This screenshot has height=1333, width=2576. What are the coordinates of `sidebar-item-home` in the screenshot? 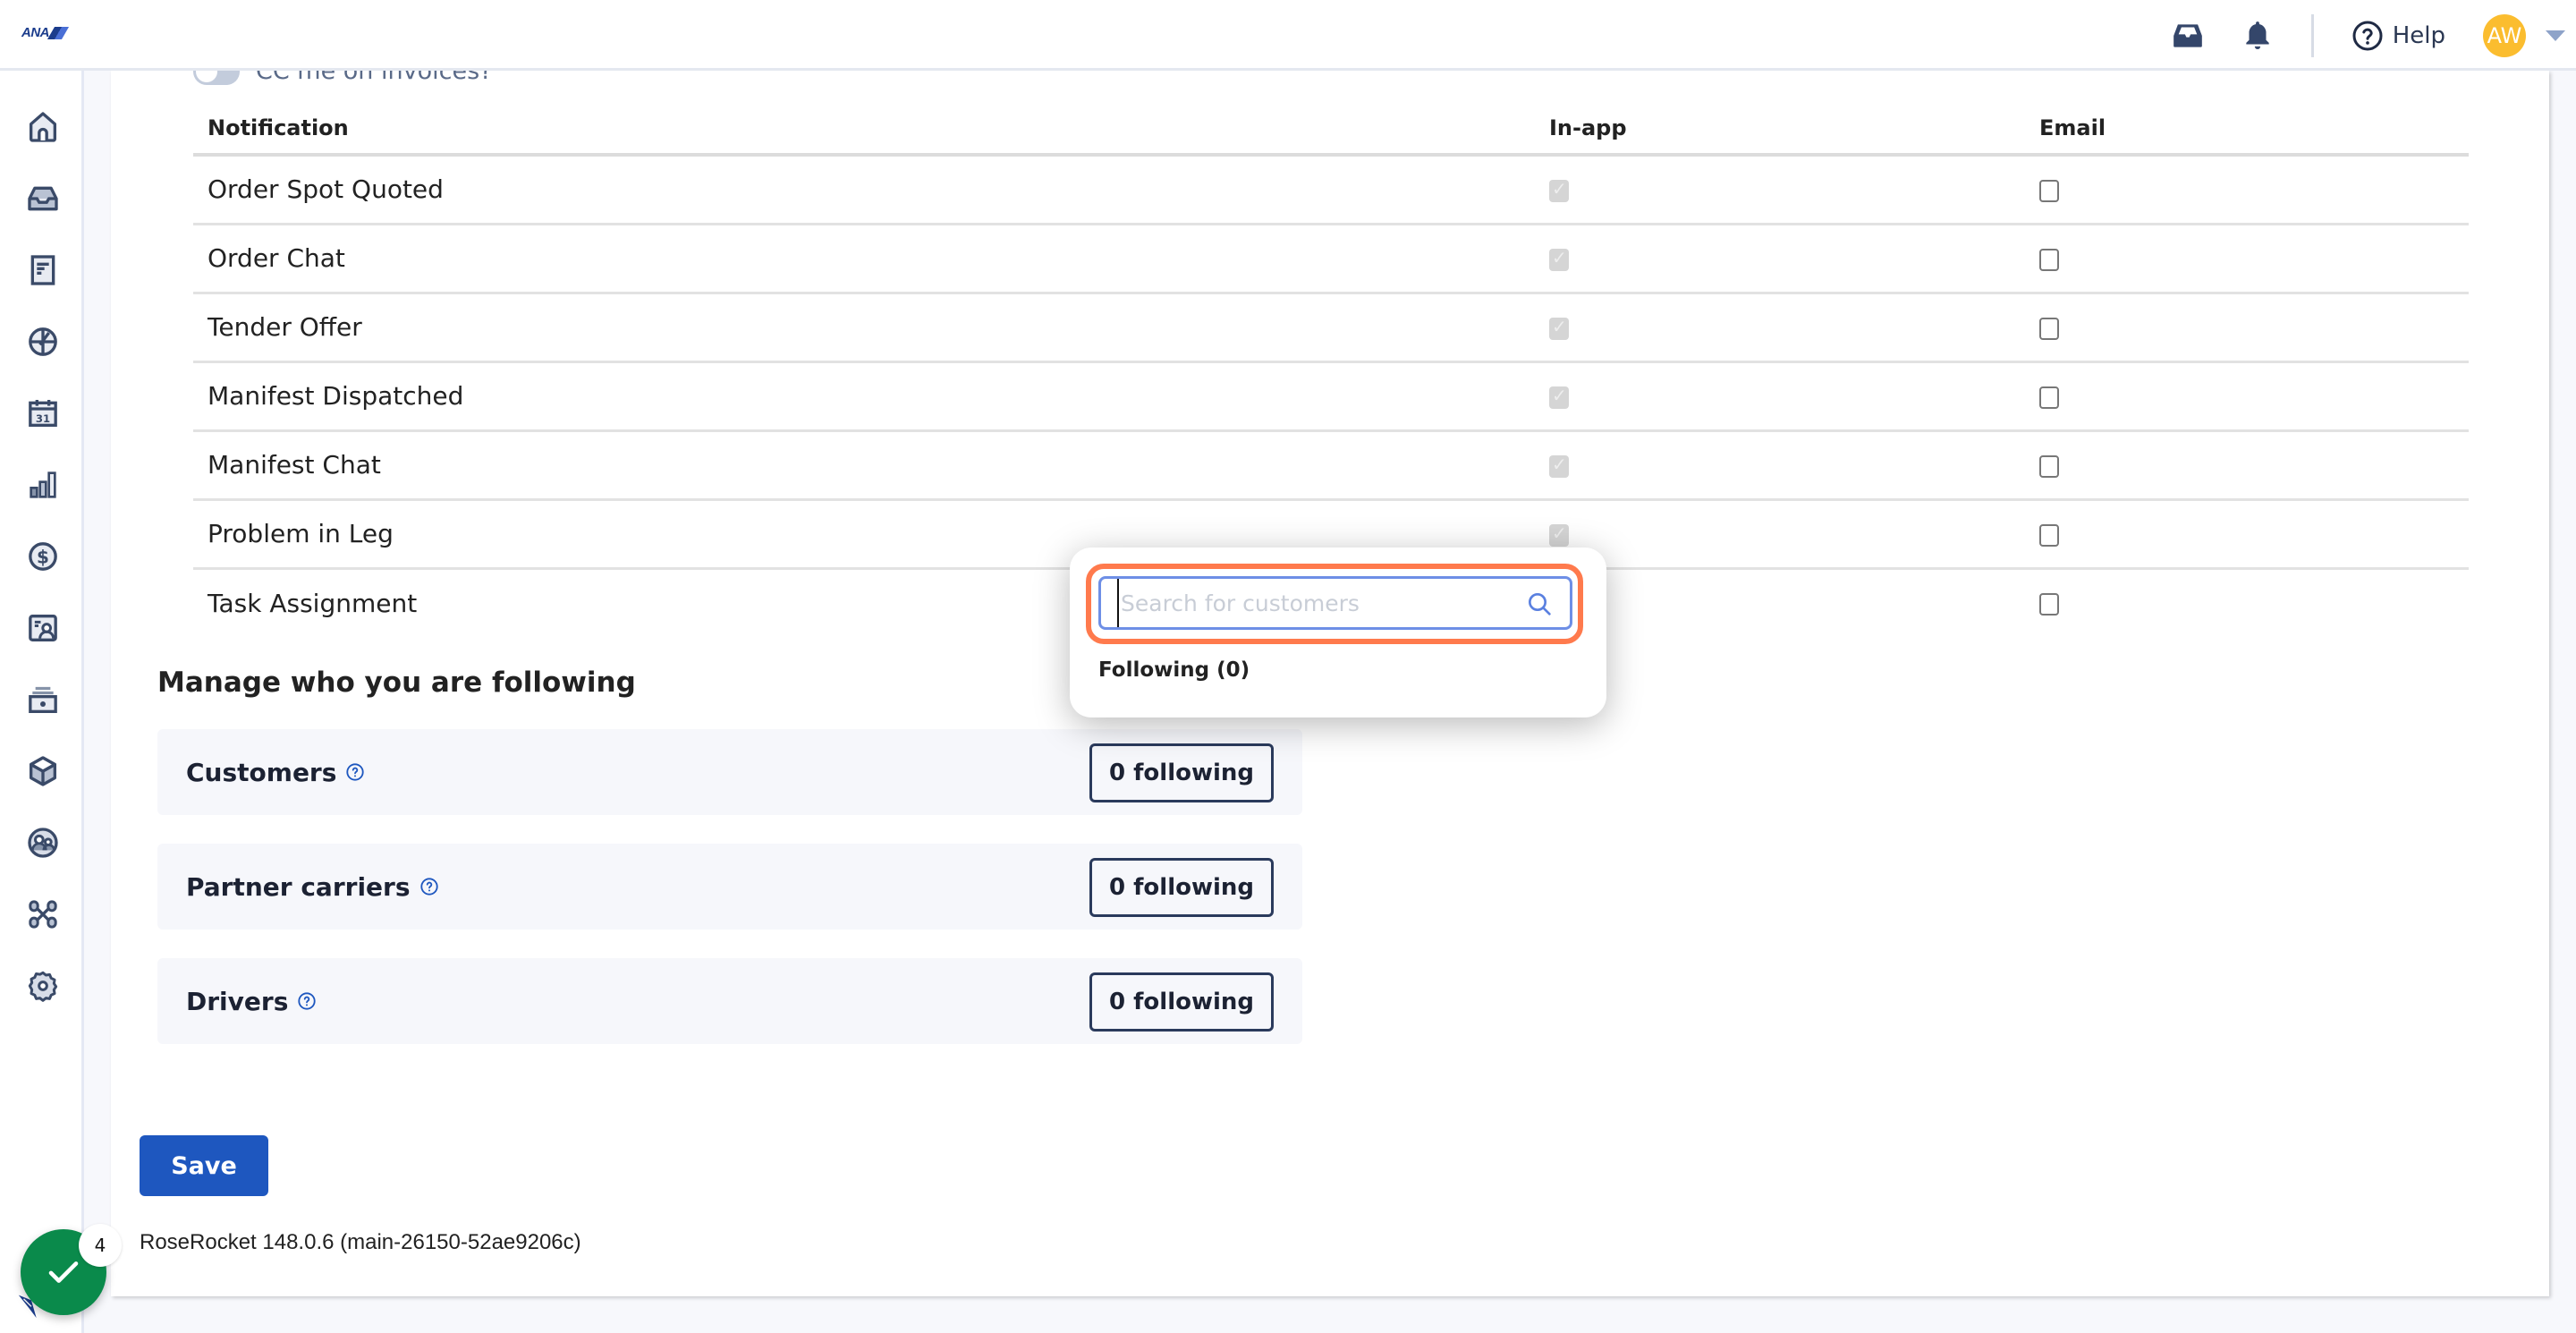 It's located at (42, 127).